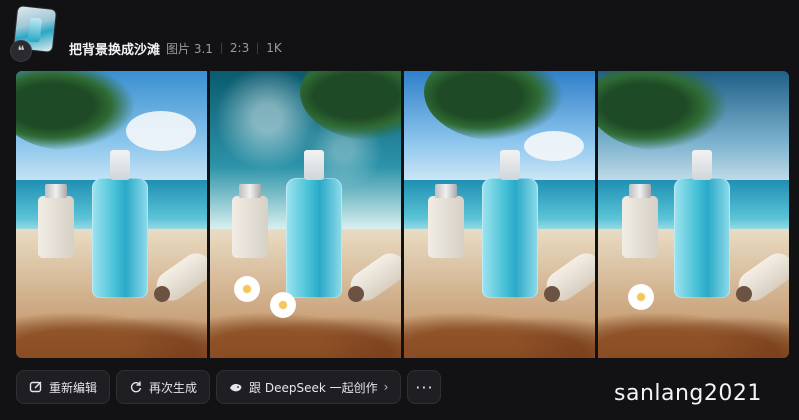  What do you see at coordinates (35, 30) in the screenshot?
I see `reference-bottle` at bounding box center [35, 30].